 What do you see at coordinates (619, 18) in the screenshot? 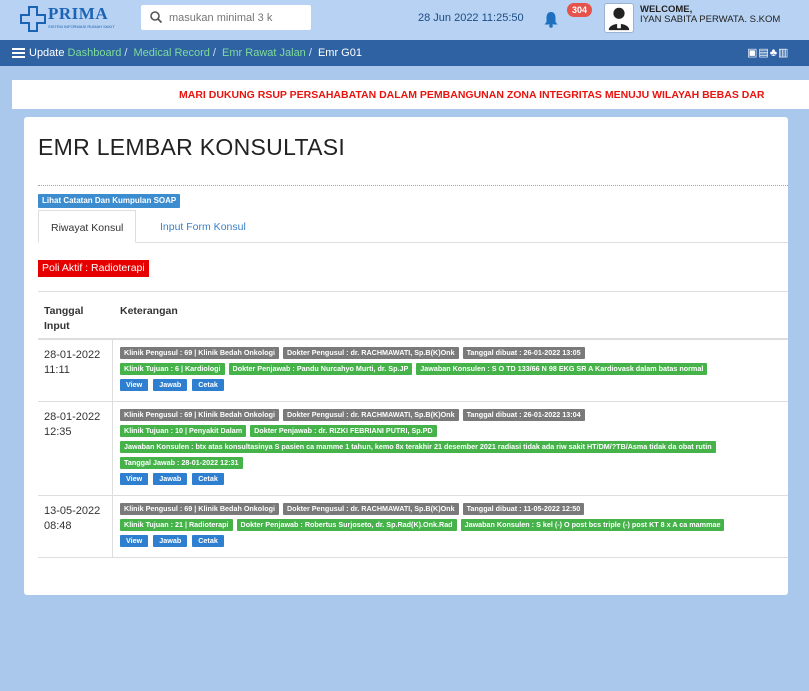
I see `user-avatar-icon` at bounding box center [619, 18].